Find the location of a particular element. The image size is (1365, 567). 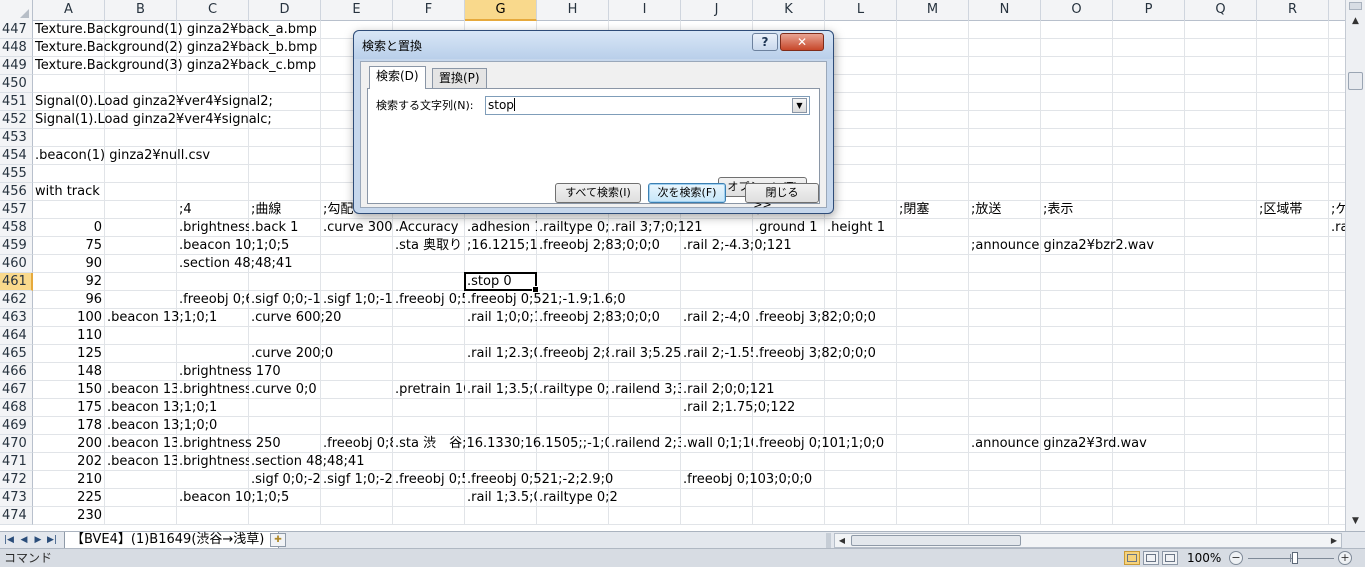

row-header: 461 is located at coordinates (16, 282).